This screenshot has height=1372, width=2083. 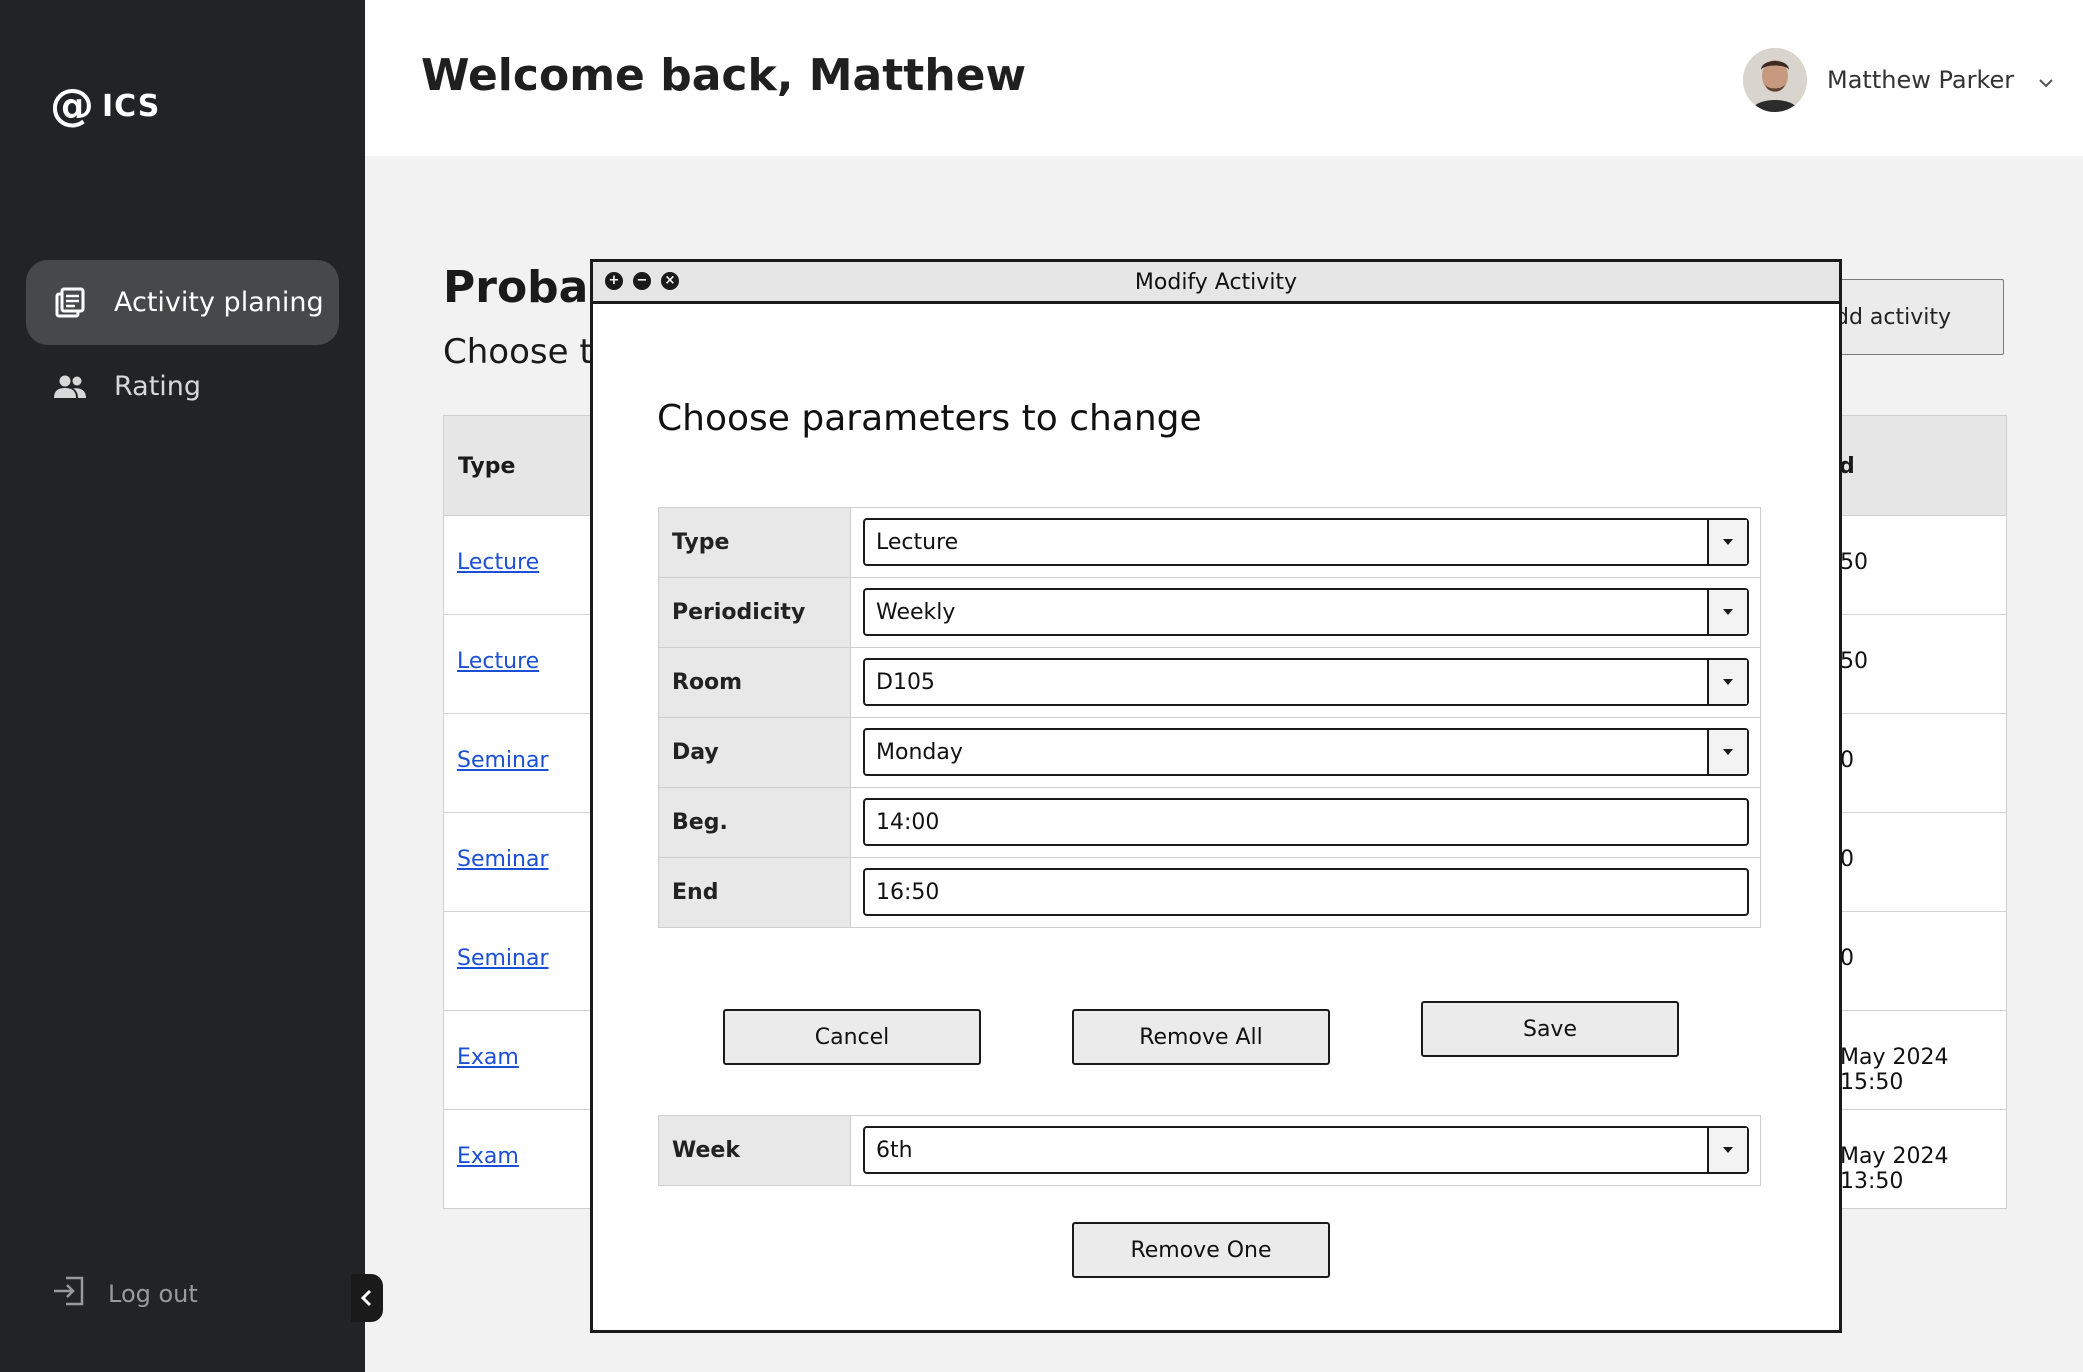 What do you see at coordinates (916, 612) in the screenshot?
I see `select-value: Weekly` at bounding box center [916, 612].